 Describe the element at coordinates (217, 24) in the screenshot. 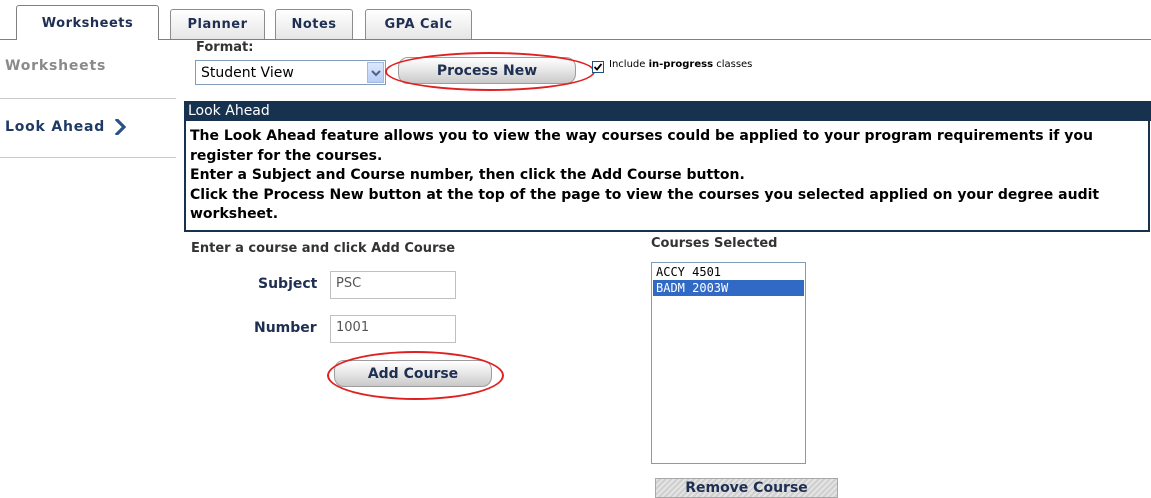

I see `tab-planner: Planner` at that location.